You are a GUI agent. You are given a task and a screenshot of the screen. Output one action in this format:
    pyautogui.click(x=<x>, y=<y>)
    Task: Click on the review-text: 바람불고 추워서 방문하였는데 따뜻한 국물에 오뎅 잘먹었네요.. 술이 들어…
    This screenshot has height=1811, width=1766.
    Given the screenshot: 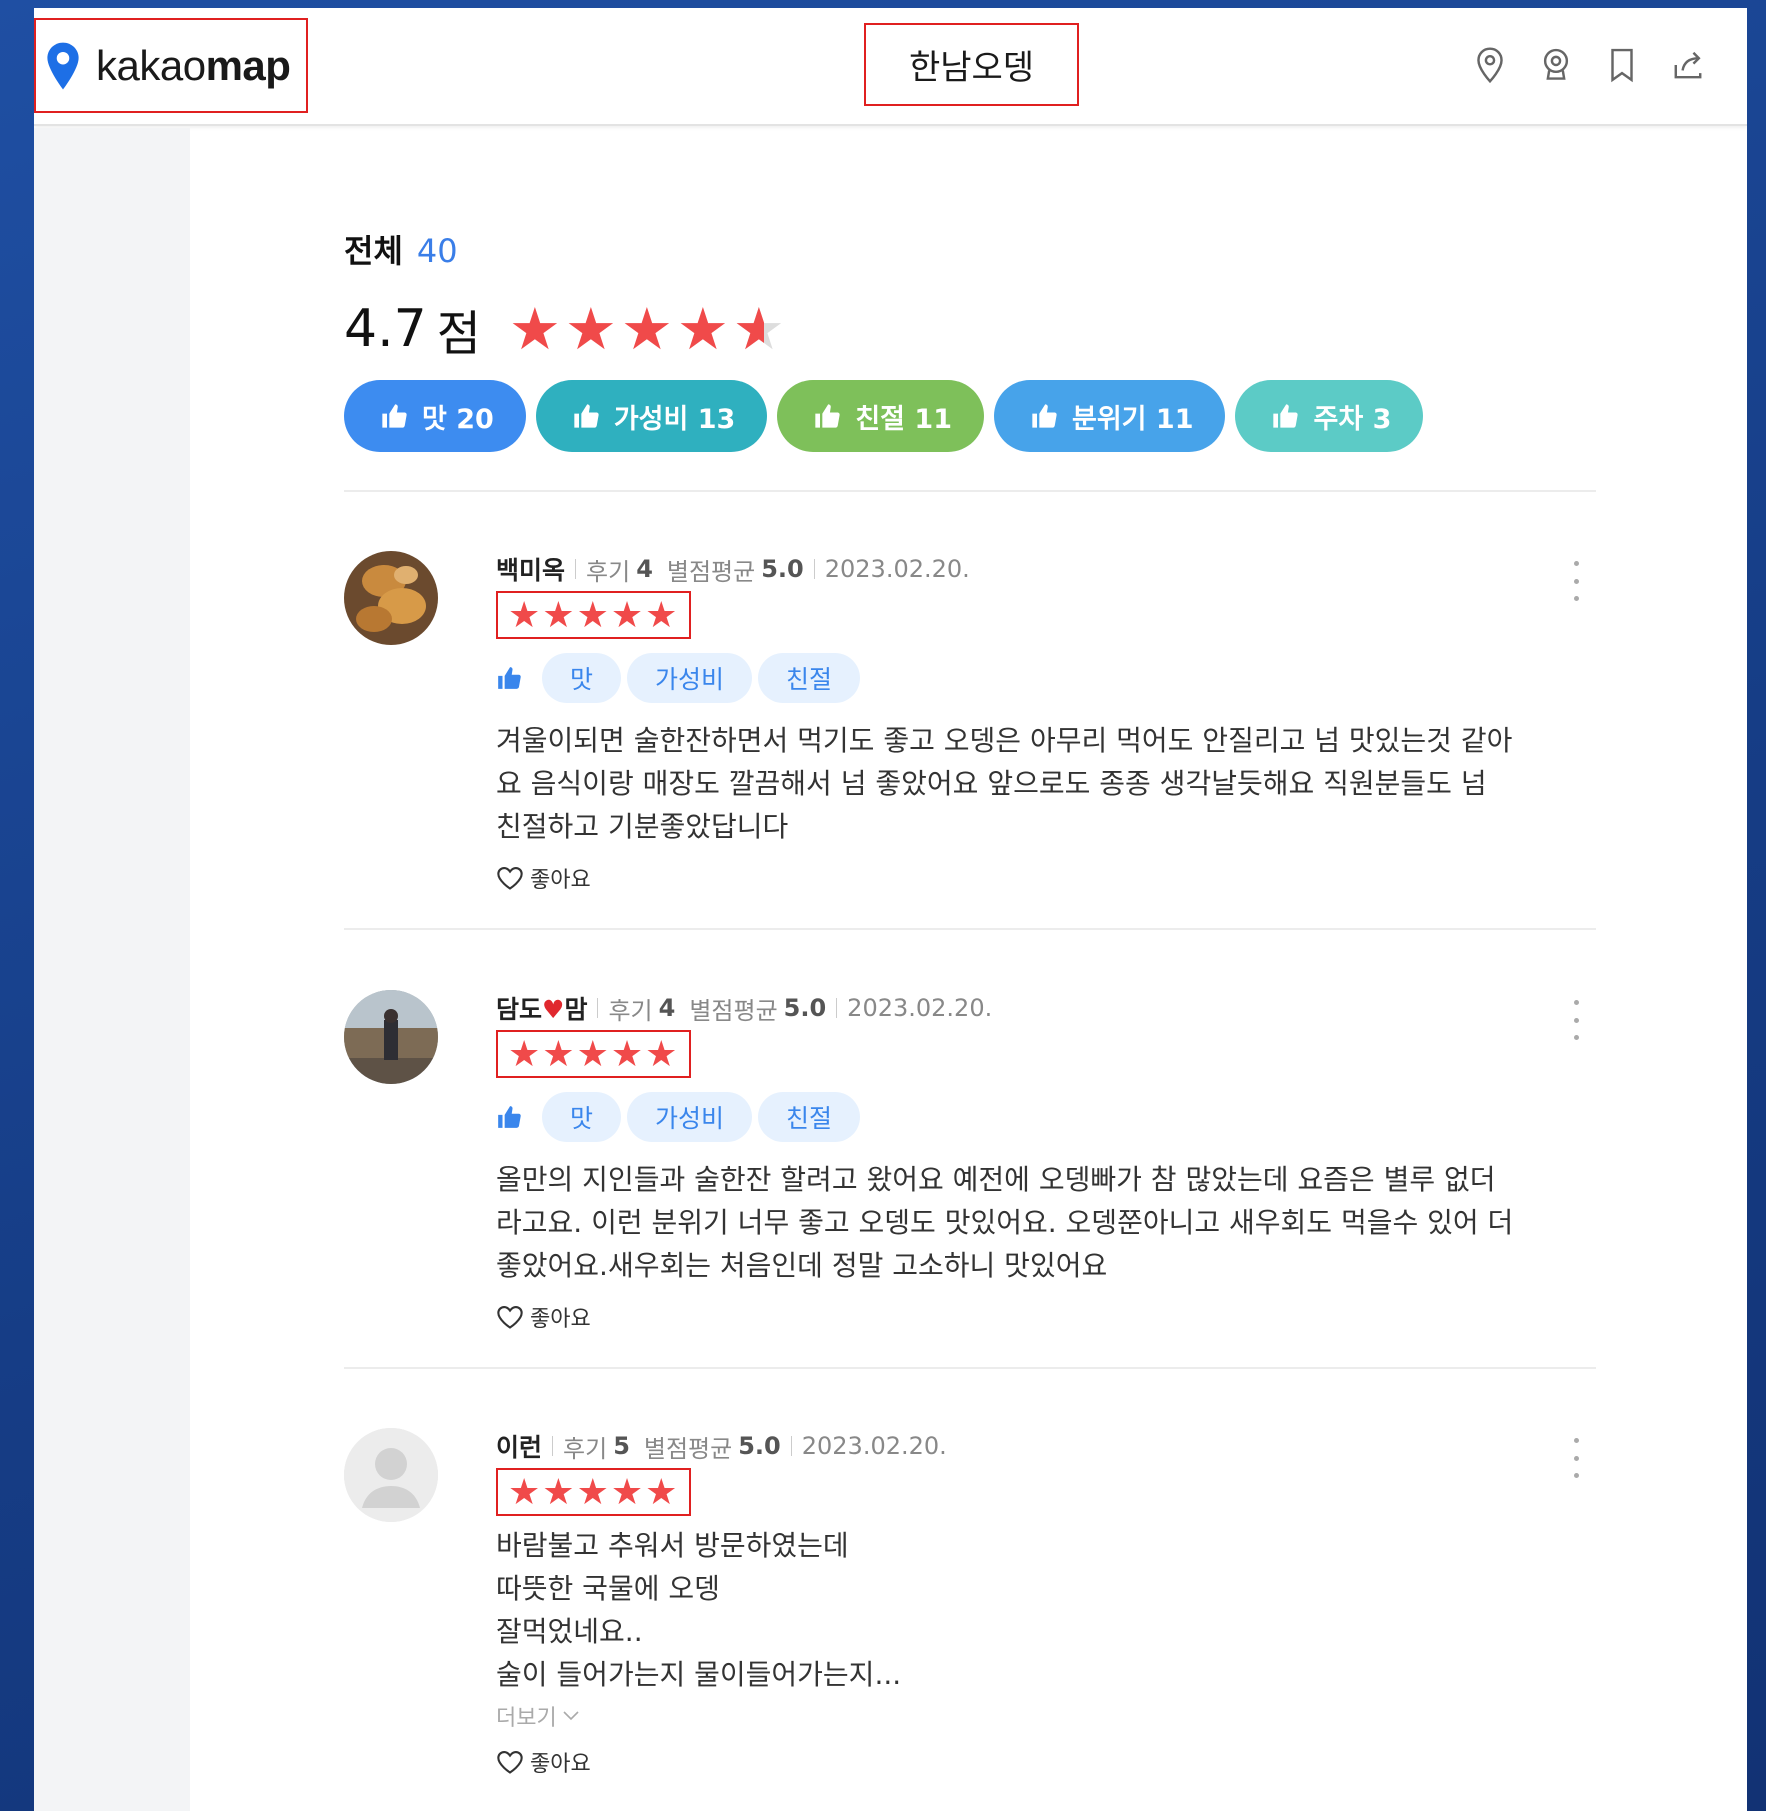 What is the action you would take?
    pyautogui.click(x=699, y=1610)
    